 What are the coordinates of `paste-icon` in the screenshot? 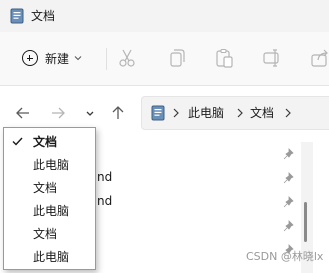 It's located at (224, 58).